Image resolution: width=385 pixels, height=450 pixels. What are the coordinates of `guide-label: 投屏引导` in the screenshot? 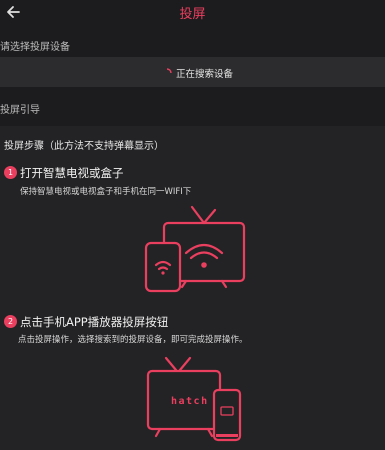 It's located at (20, 110).